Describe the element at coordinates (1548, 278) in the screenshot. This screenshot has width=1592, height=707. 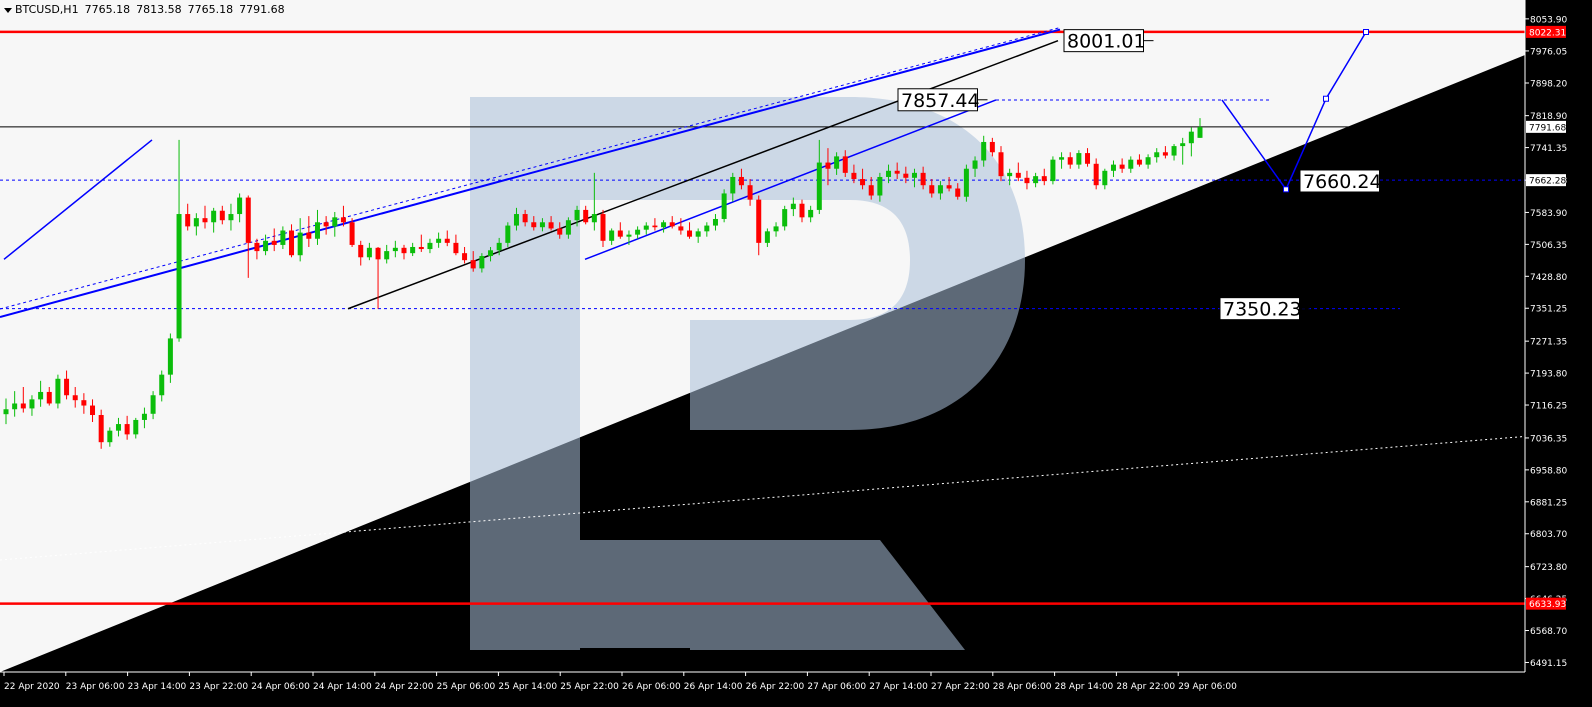
I see `y-tick-label: 7428.80` at that location.